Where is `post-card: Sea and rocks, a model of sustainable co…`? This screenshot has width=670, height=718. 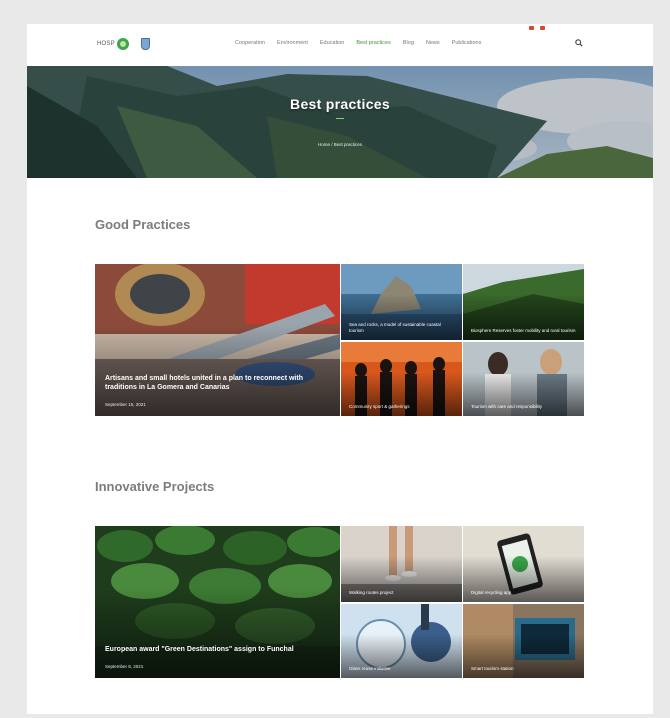
post-card: Sea and rocks, a model of sustainable co… is located at coordinates (401, 302).